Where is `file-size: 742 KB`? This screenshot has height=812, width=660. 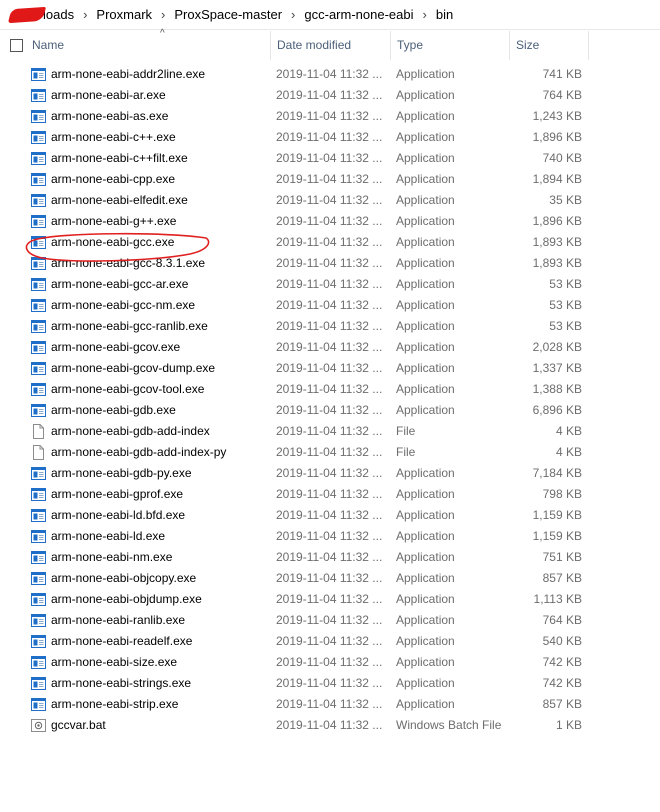 file-size: 742 KB is located at coordinates (562, 683).